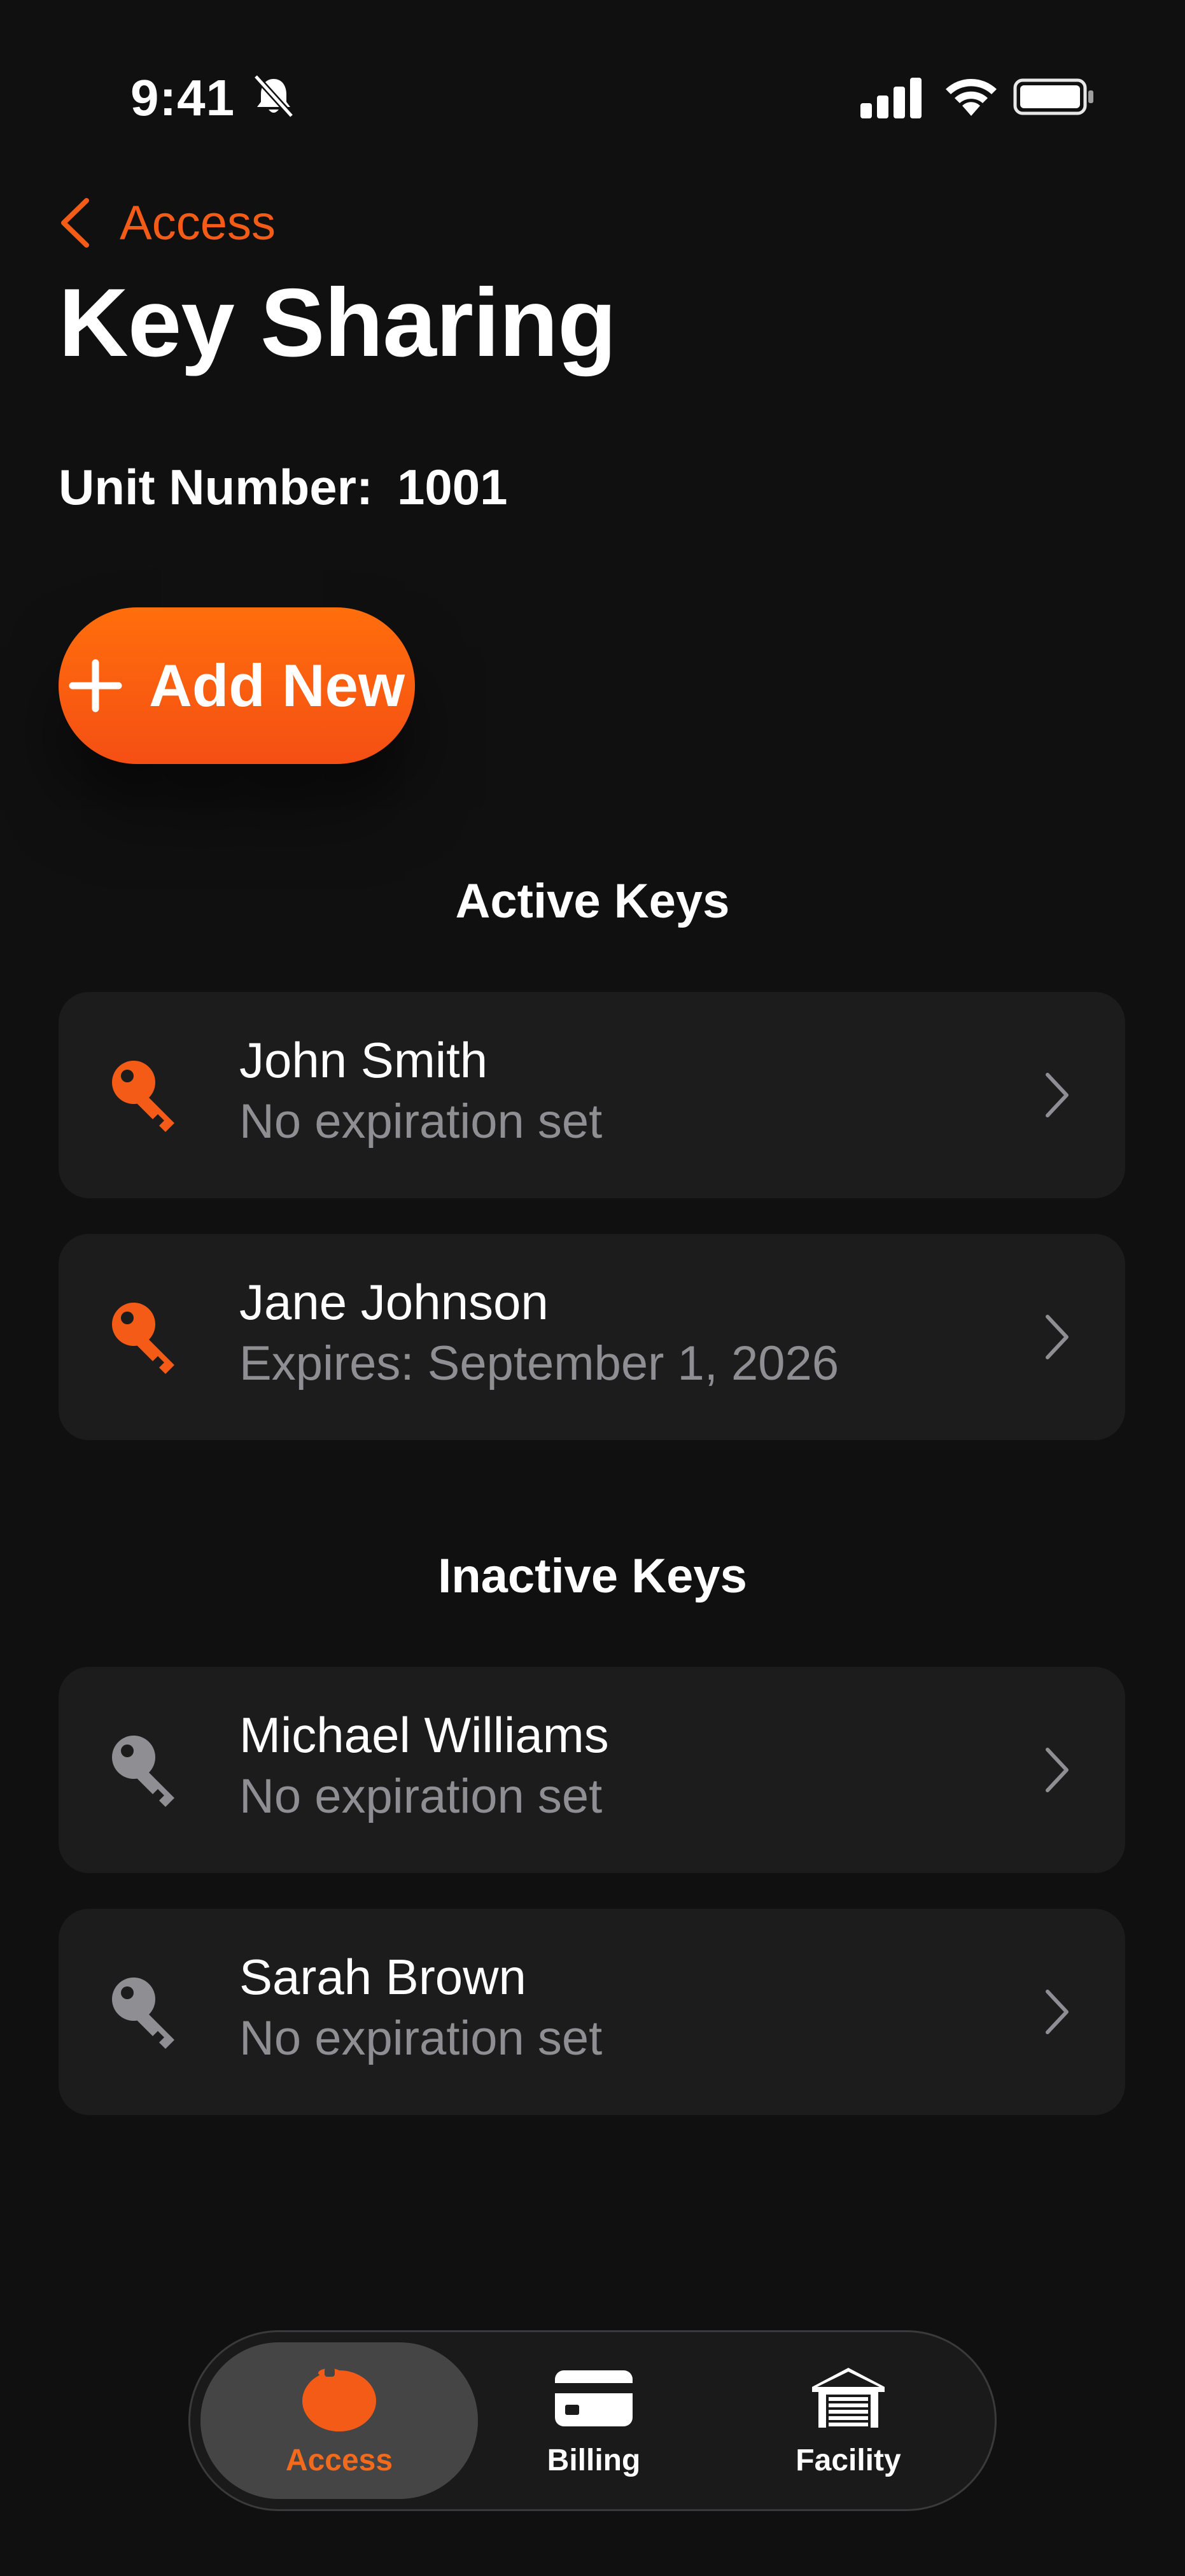  I want to click on unit-number-value: 1001, so click(452, 487).